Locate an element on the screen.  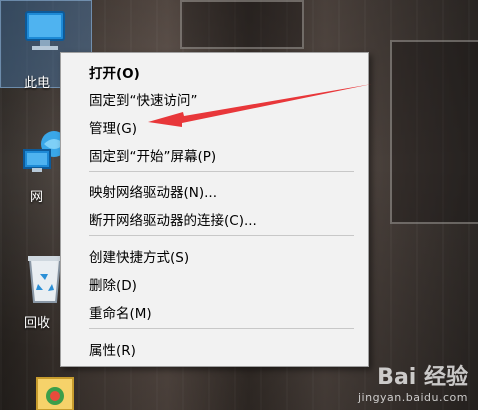
watermark-main: Bai 经验 is located at coordinates (422, 377).